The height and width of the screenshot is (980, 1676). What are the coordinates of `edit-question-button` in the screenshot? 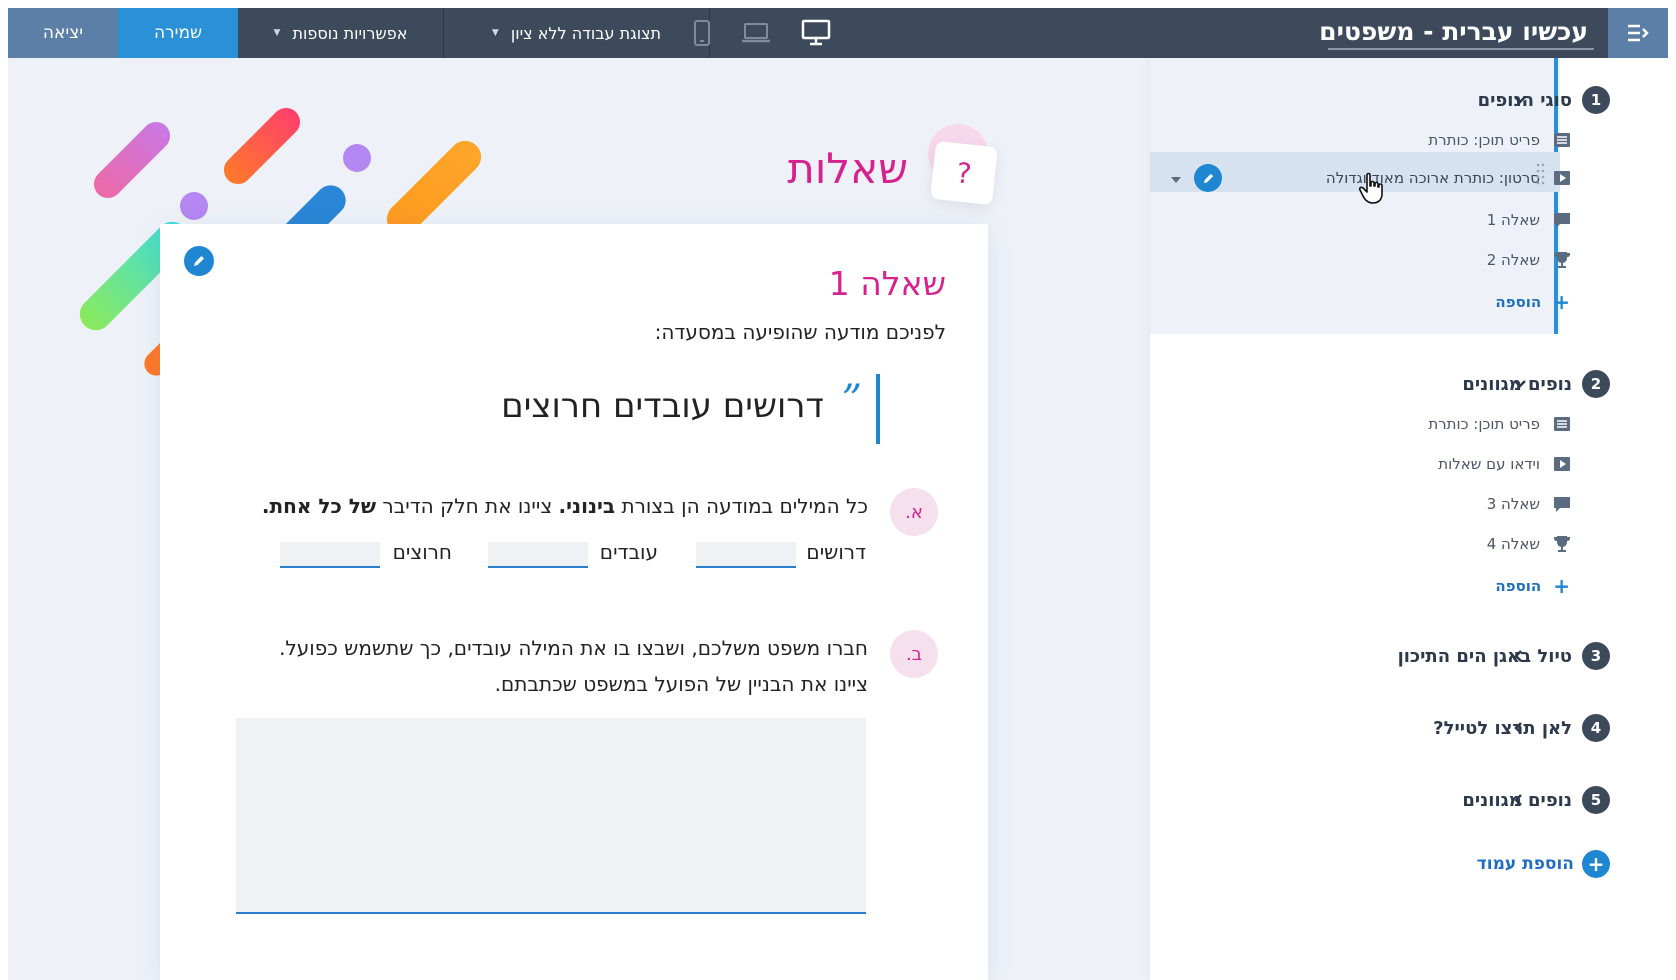 It's located at (199, 261).